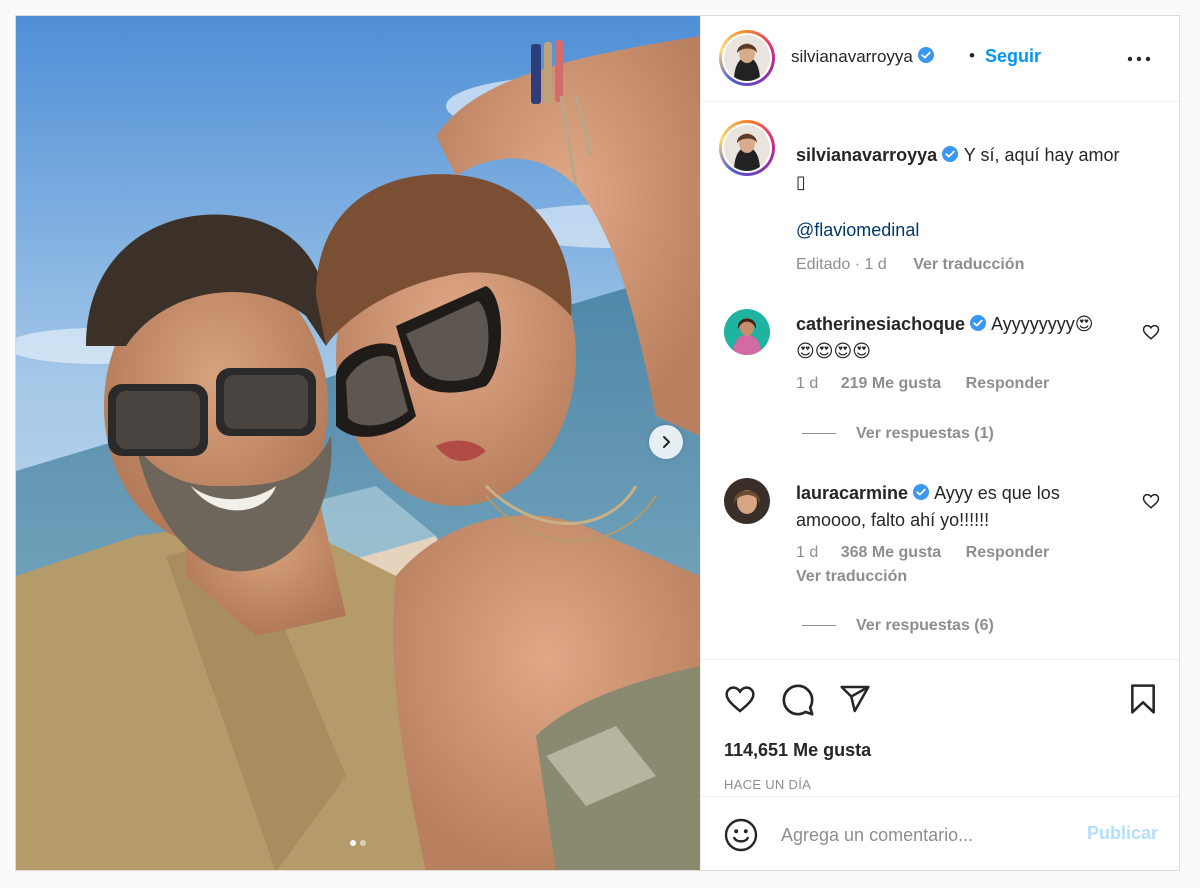 The image size is (1200, 888). What do you see at coordinates (898, 626) in the screenshot?
I see `view-replies-button: Ver respuestas (6)` at bounding box center [898, 626].